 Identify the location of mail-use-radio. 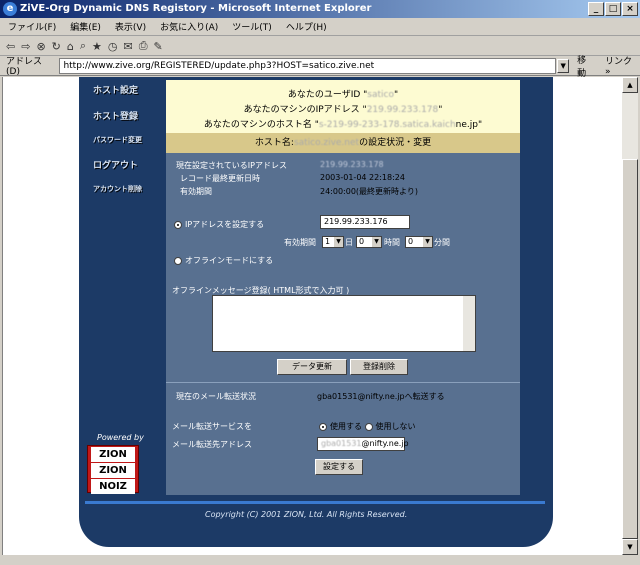
(323, 426).